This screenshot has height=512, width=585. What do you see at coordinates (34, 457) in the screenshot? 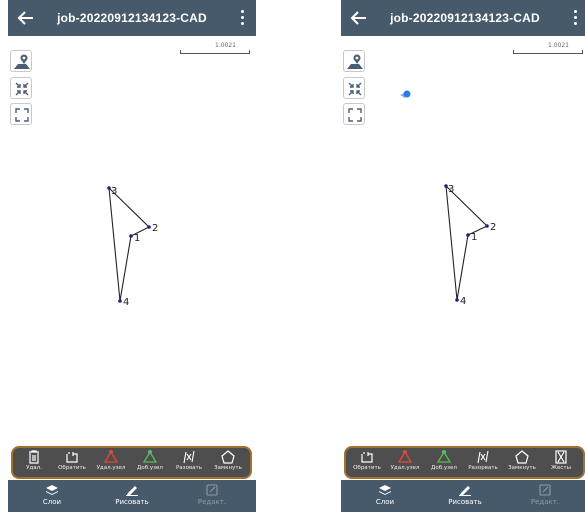
I see `trash-icon` at bounding box center [34, 457].